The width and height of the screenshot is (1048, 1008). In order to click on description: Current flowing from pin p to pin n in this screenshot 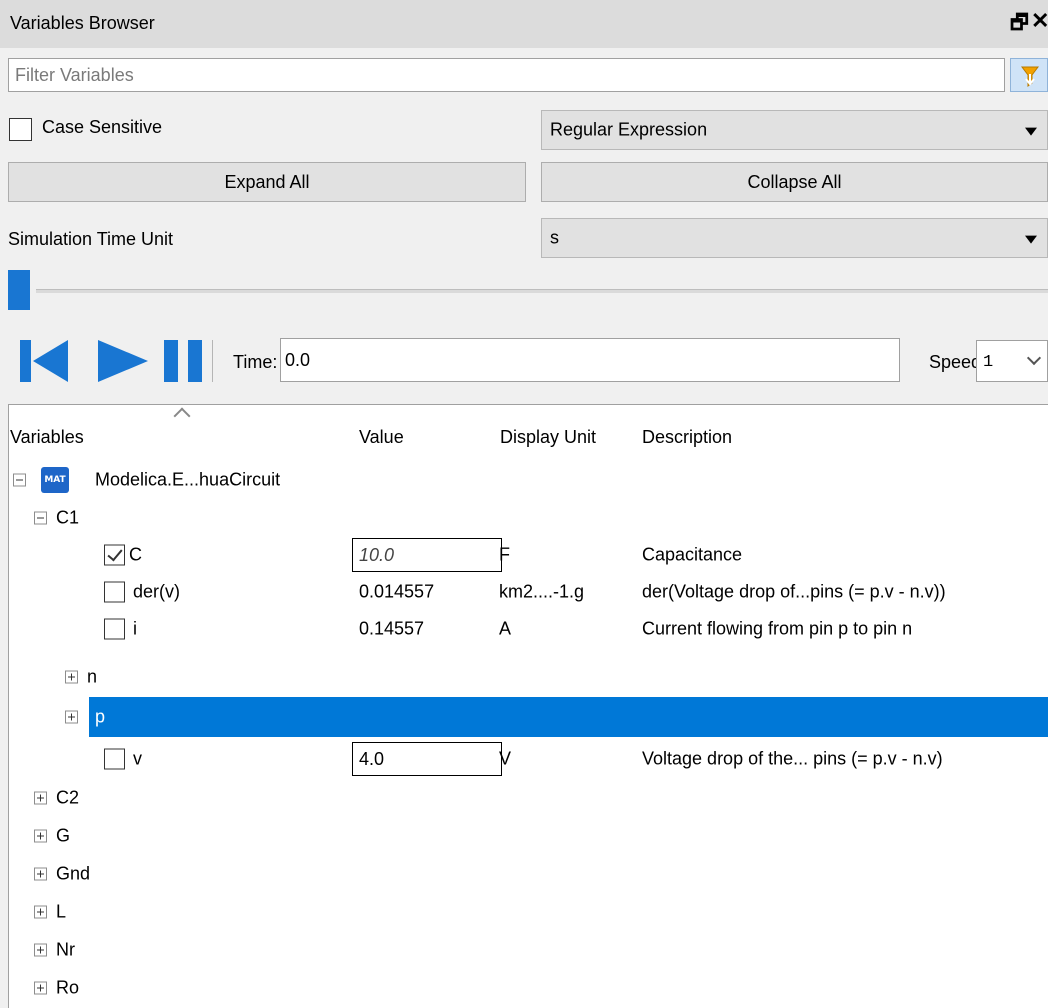, I will do `click(777, 628)`.